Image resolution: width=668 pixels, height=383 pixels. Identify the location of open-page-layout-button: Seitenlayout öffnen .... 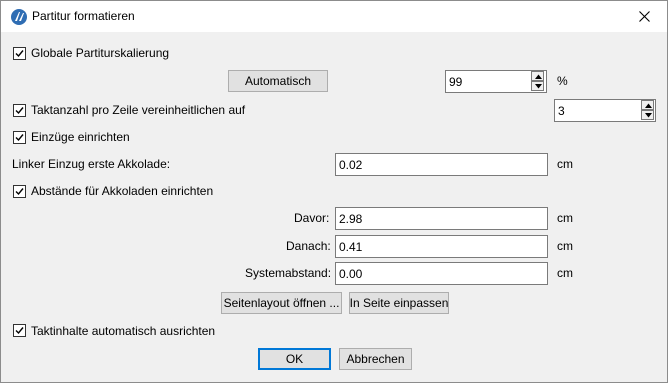
(281, 303).